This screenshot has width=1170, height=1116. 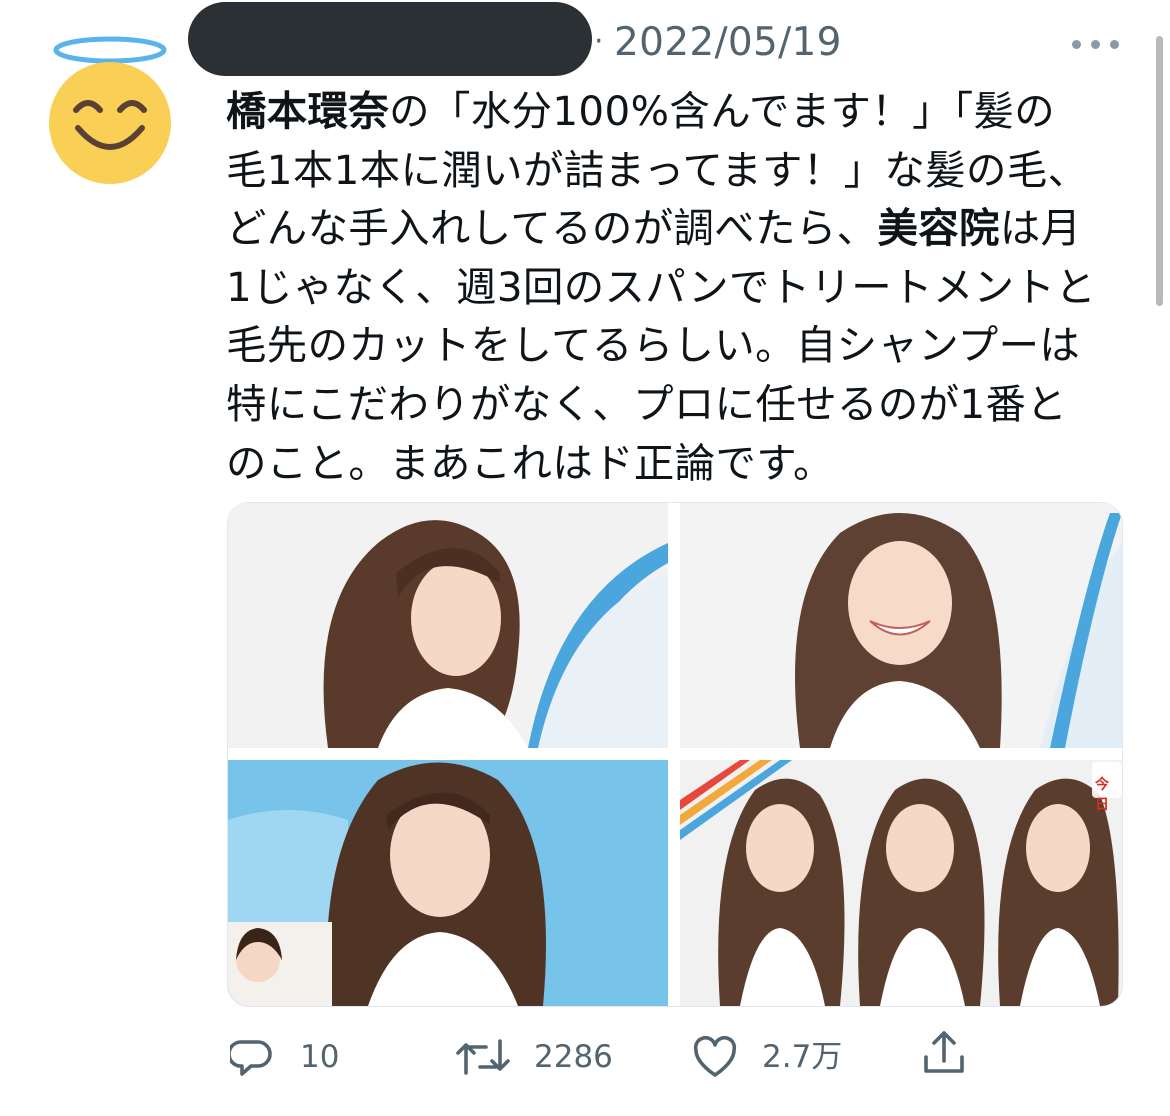 I want to click on like-count: 2.7万, so click(x=802, y=1057).